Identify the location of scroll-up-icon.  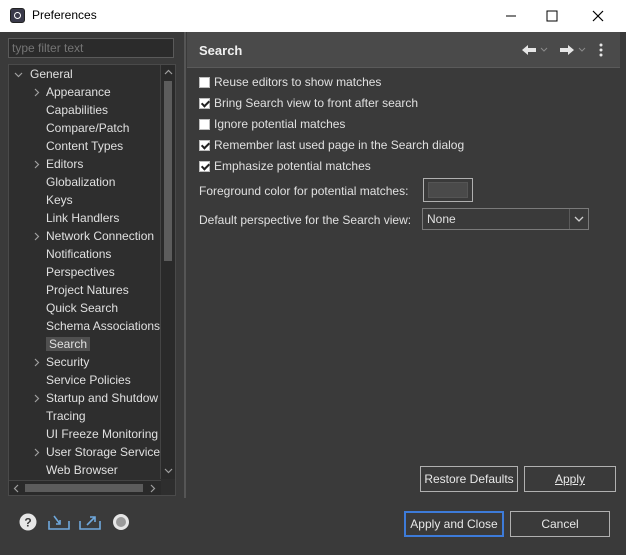
(168, 72).